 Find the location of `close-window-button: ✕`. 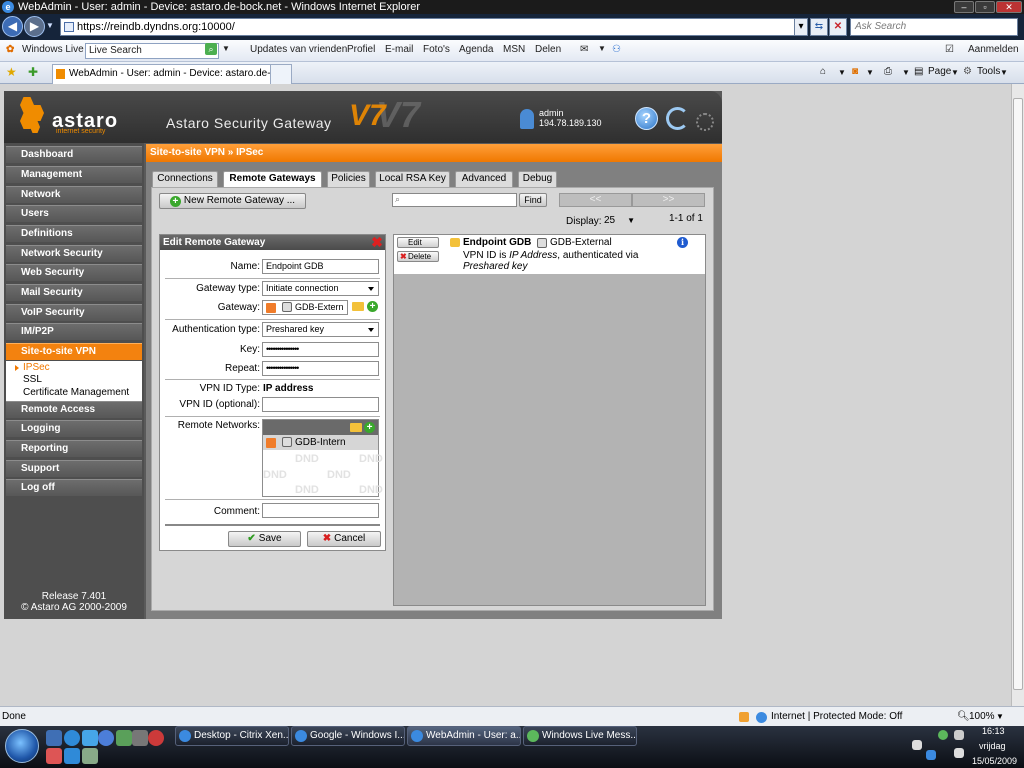

close-window-button: ✕ is located at coordinates (1009, 7).